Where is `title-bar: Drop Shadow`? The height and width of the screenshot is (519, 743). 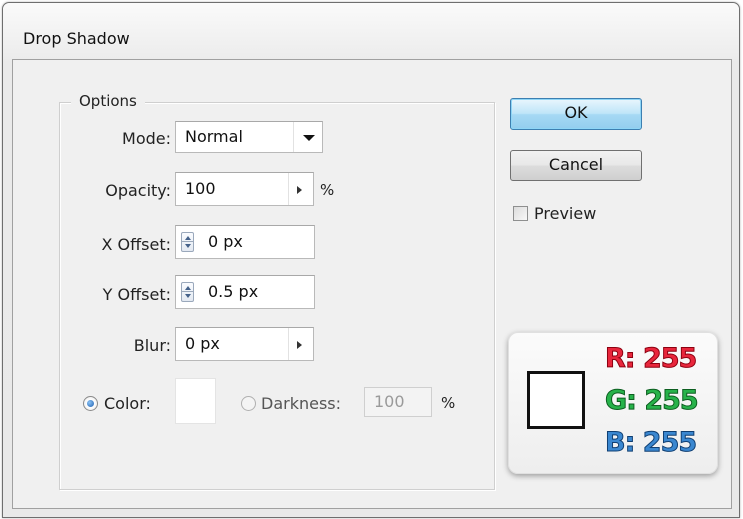 title-bar: Drop Shadow is located at coordinates (371, 31).